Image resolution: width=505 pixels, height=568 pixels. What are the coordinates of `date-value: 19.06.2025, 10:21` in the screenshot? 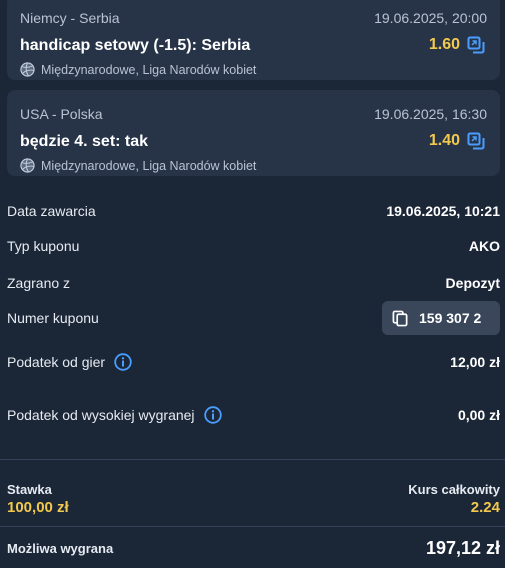 It's located at (443, 211).